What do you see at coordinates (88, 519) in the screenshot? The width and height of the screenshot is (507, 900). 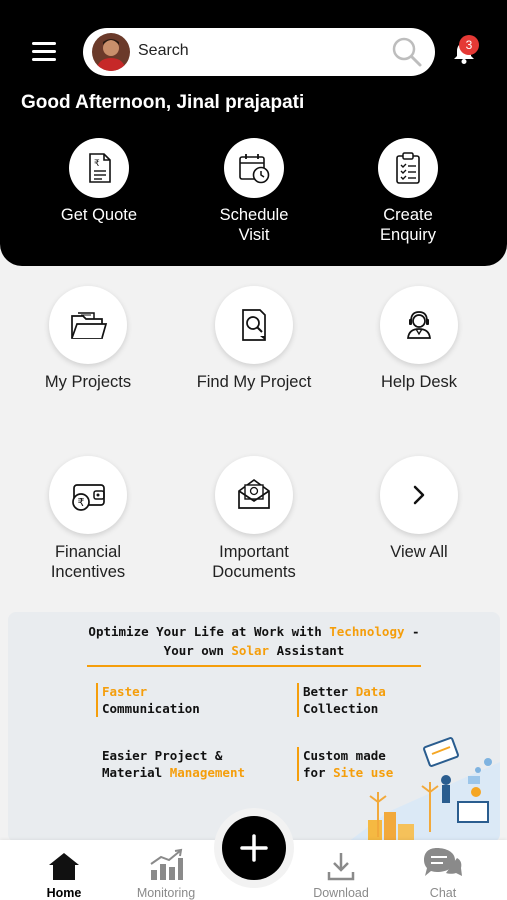 I see `financial-incentives-tile: ₹ Financial Incentives` at bounding box center [88, 519].